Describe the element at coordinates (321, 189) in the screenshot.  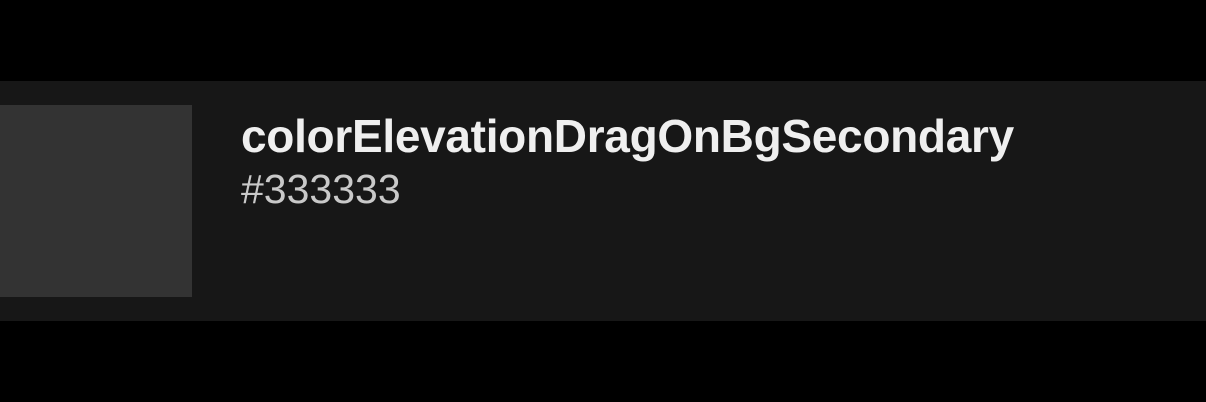
I see `token-hex-value: #333333` at that location.